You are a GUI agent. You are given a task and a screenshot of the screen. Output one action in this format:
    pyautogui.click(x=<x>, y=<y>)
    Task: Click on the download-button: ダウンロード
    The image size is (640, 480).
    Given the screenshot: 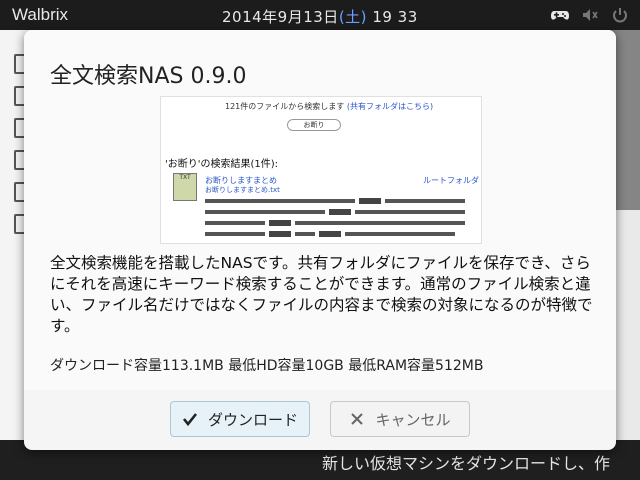 What is the action you would take?
    pyautogui.click(x=240, y=419)
    